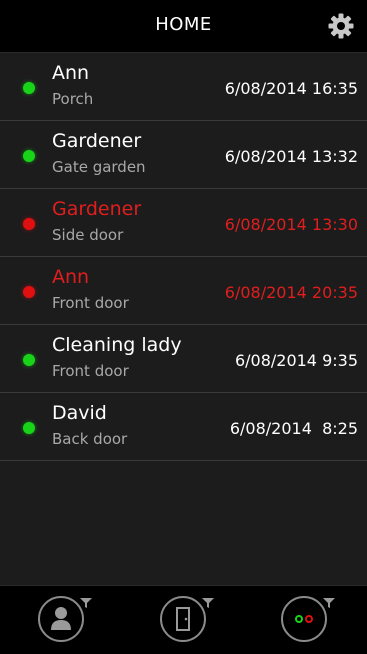  Describe the element at coordinates (291, 292) in the screenshot. I see `event-time: 6/08/2014 20:35` at that location.